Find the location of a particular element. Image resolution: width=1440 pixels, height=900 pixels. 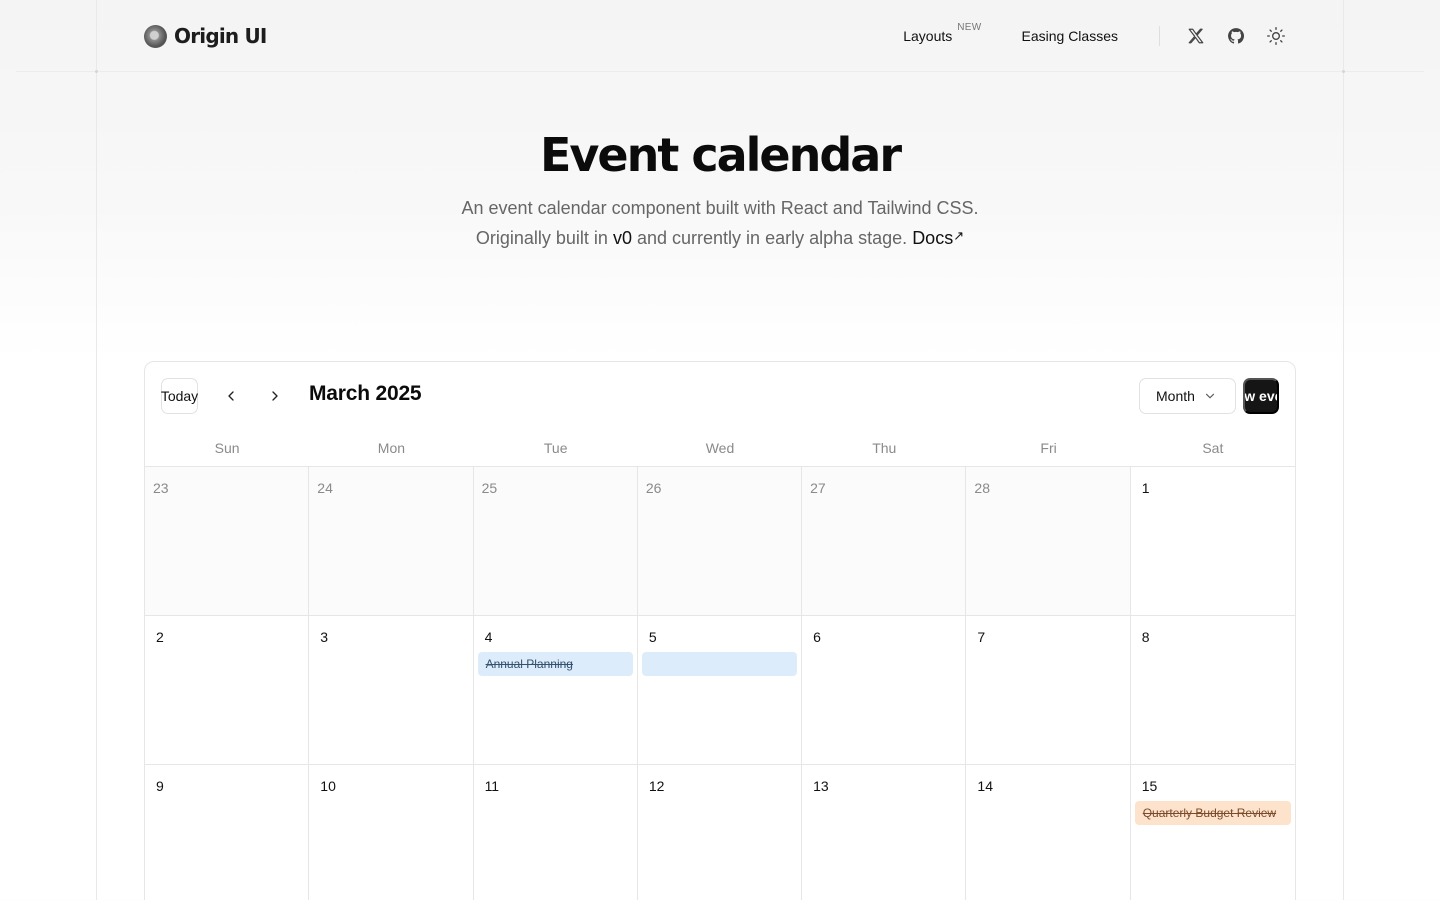

day-cell: 11 is located at coordinates (555, 832).